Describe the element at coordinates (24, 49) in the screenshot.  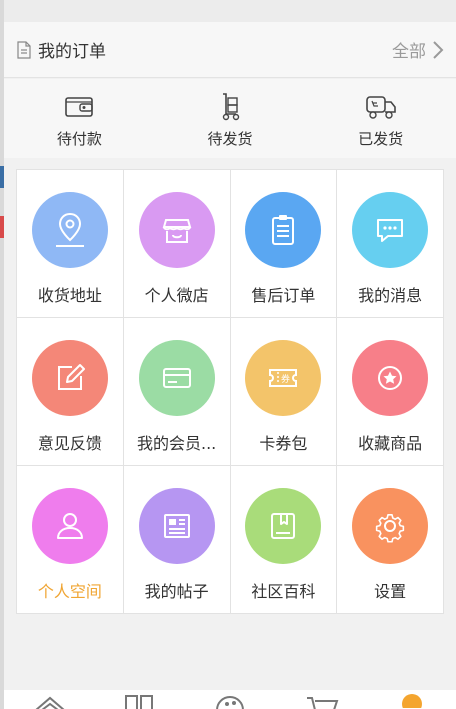
I see `document-icon` at that location.